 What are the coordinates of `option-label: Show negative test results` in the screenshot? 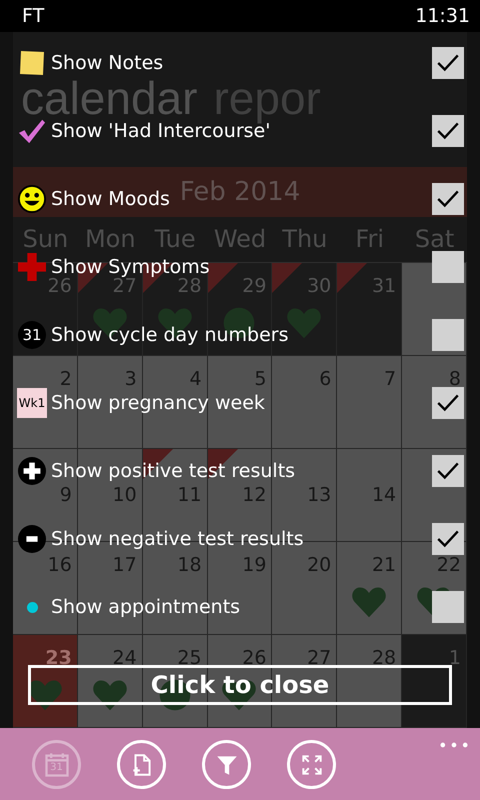 It's located at (177, 539).